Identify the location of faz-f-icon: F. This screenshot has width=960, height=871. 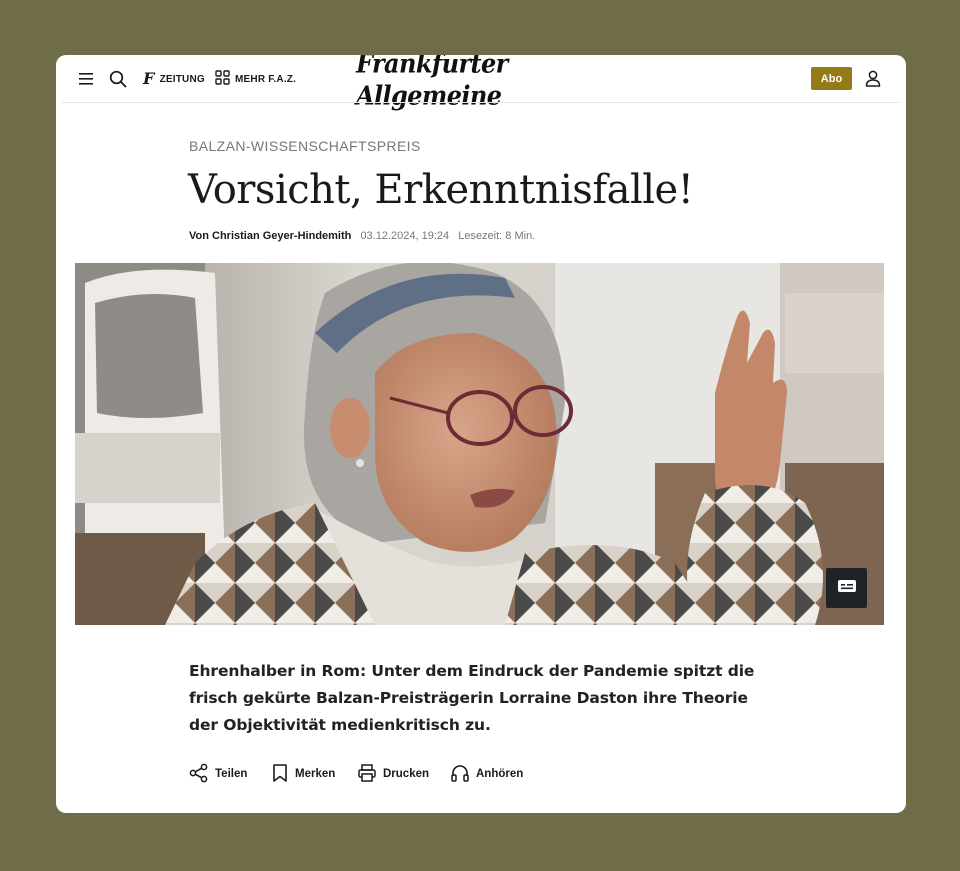
(149, 78).